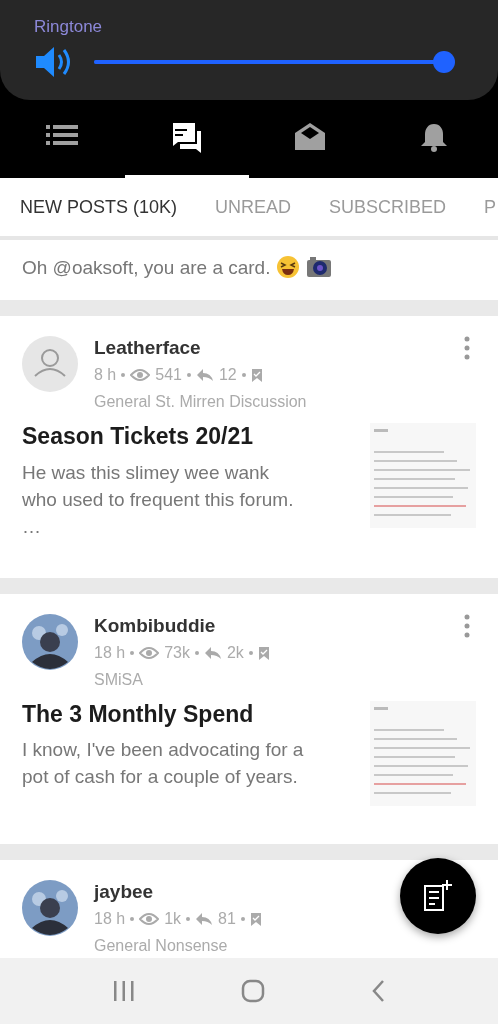 The height and width of the screenshot is (1024, 498). I want to click on chat-bubbles-icon, so click(186, 137).